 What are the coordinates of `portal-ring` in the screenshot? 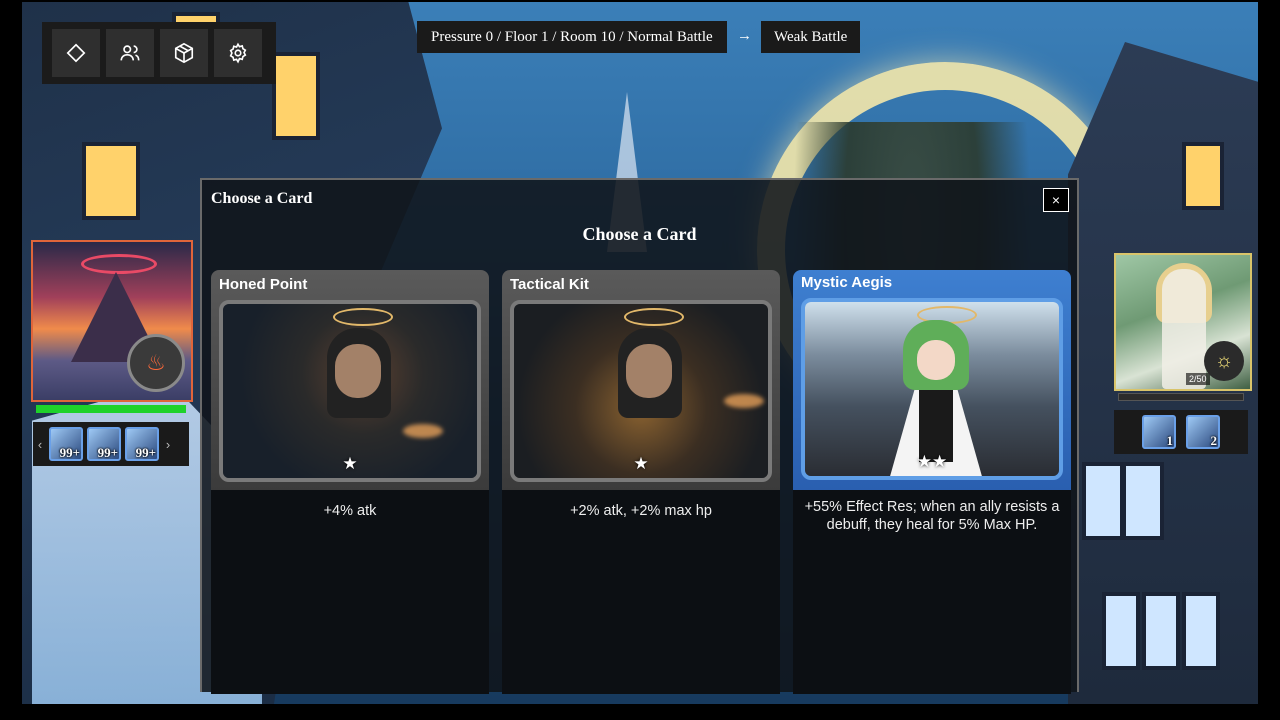 It's located at (119, 264).